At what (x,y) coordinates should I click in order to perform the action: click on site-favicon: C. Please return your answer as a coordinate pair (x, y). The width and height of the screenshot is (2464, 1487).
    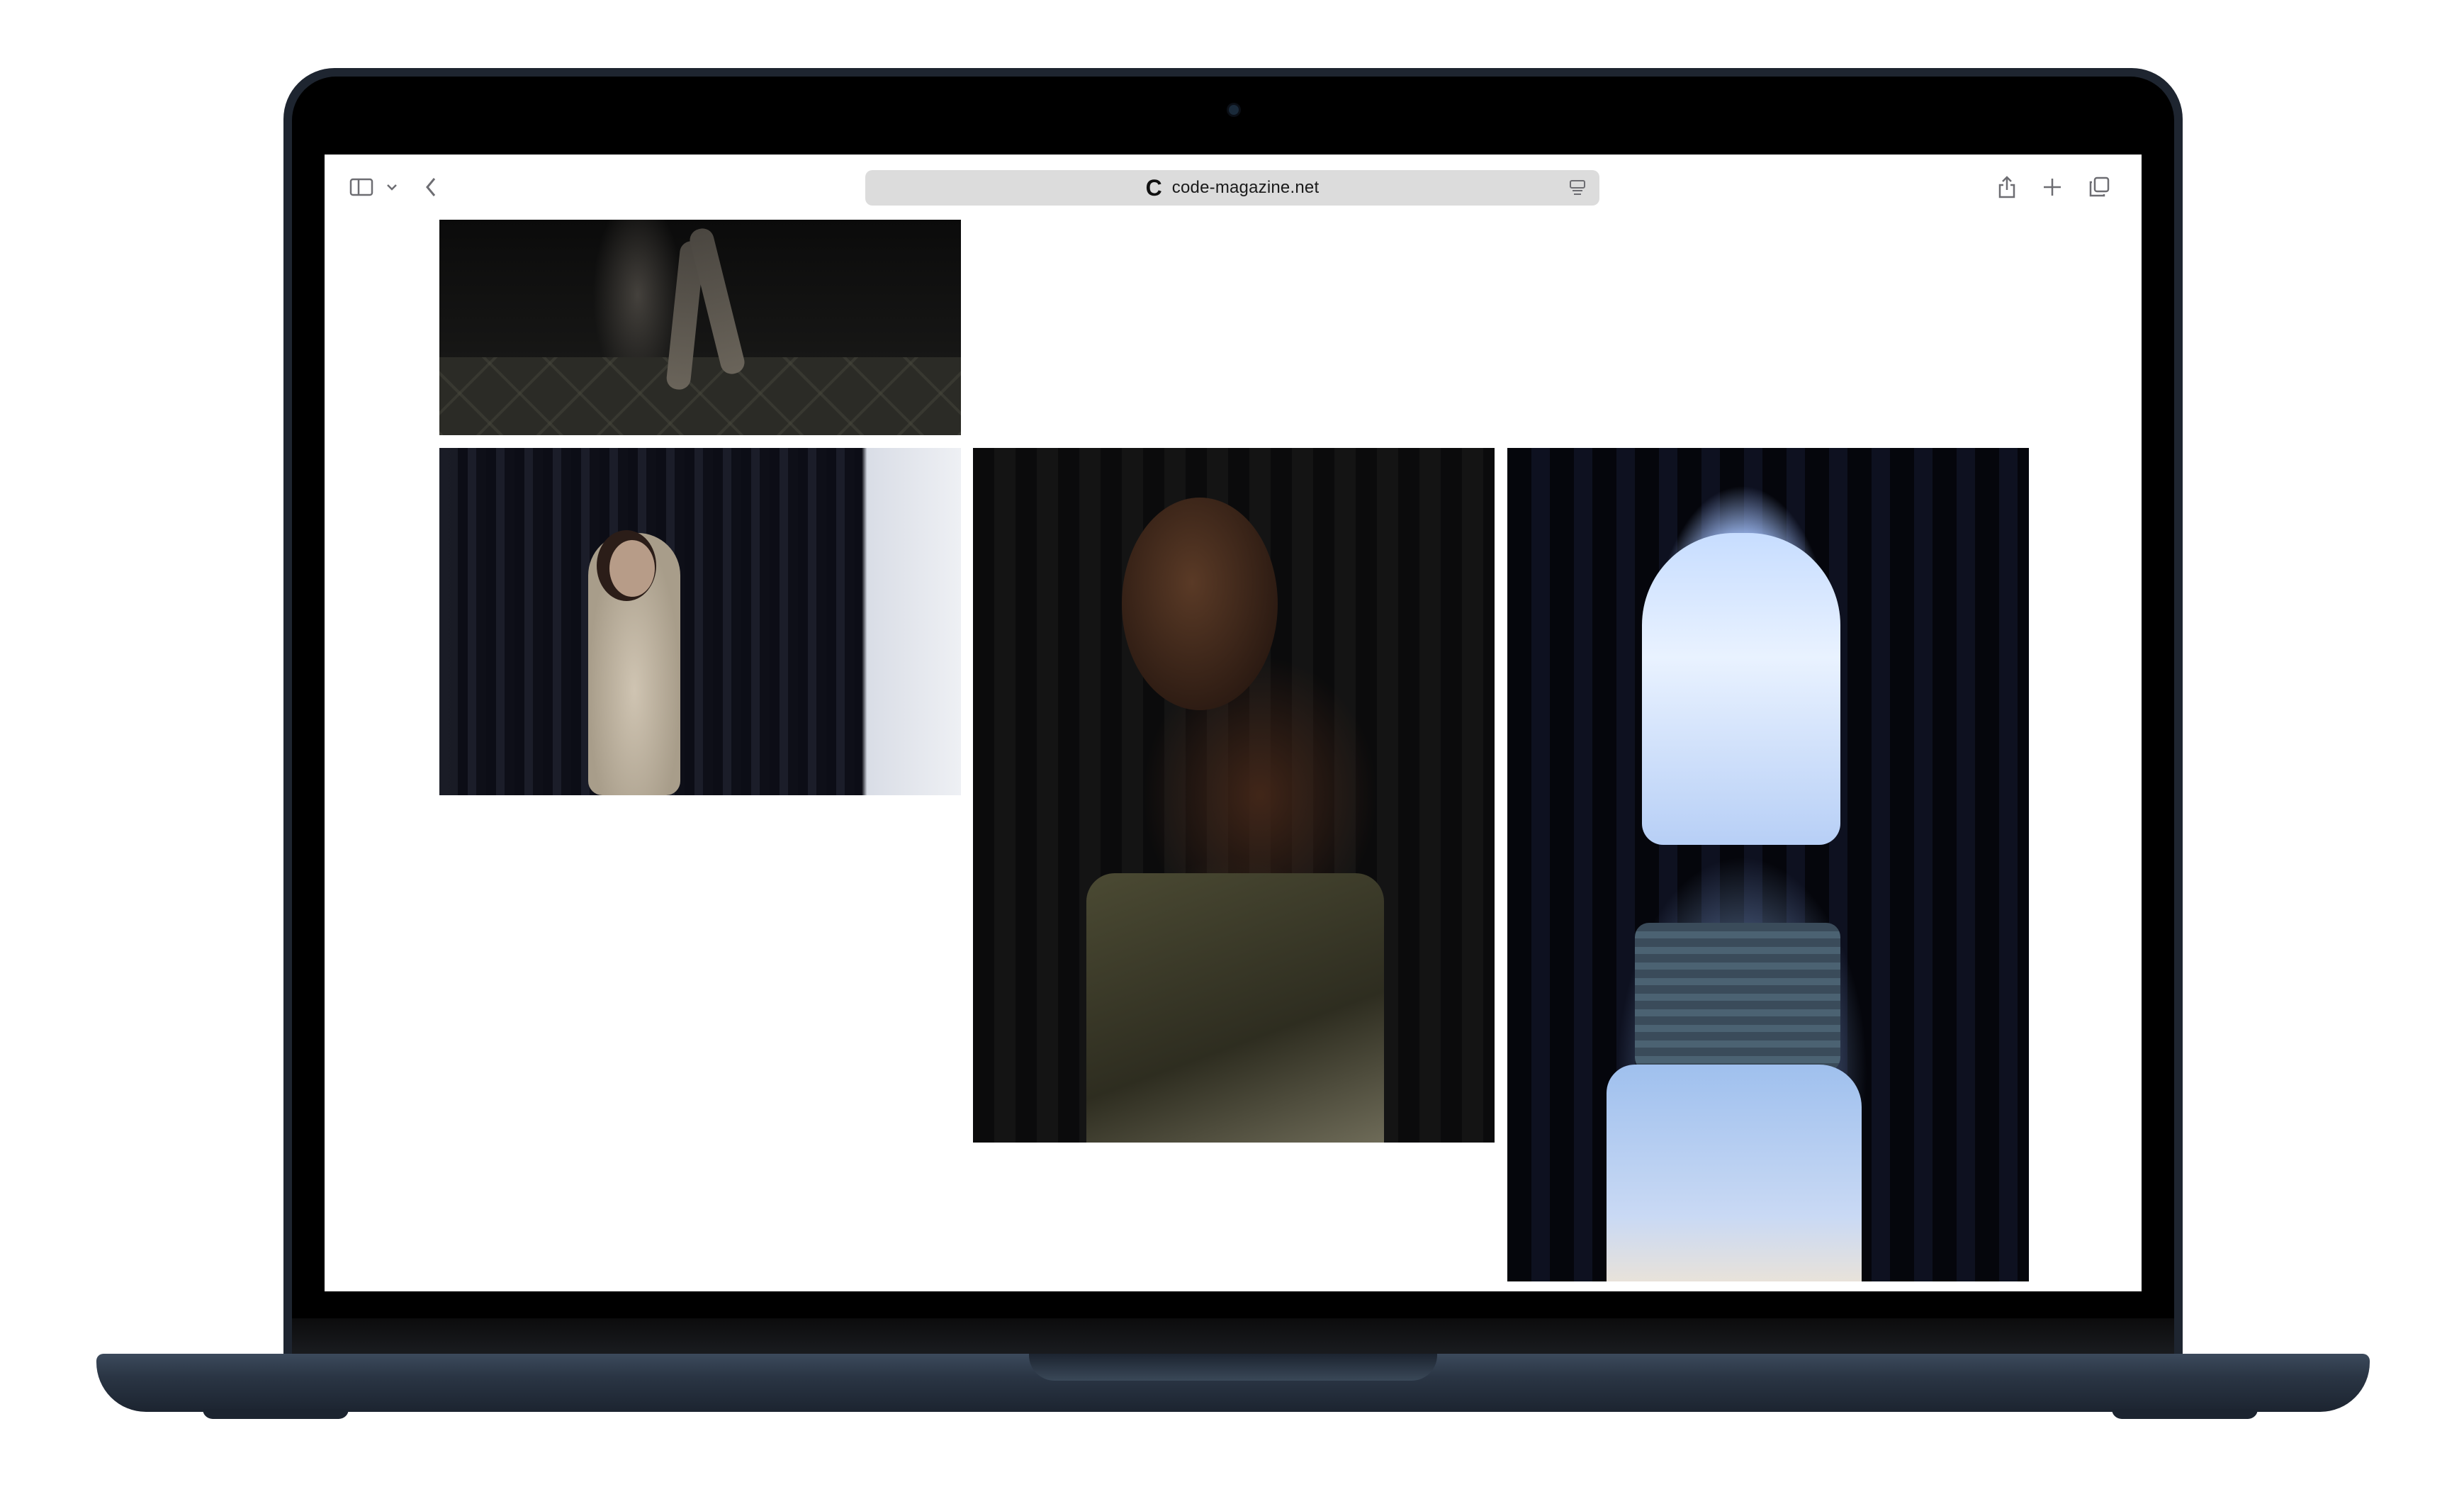
    Looking at the image, I should click on (1153, 188).